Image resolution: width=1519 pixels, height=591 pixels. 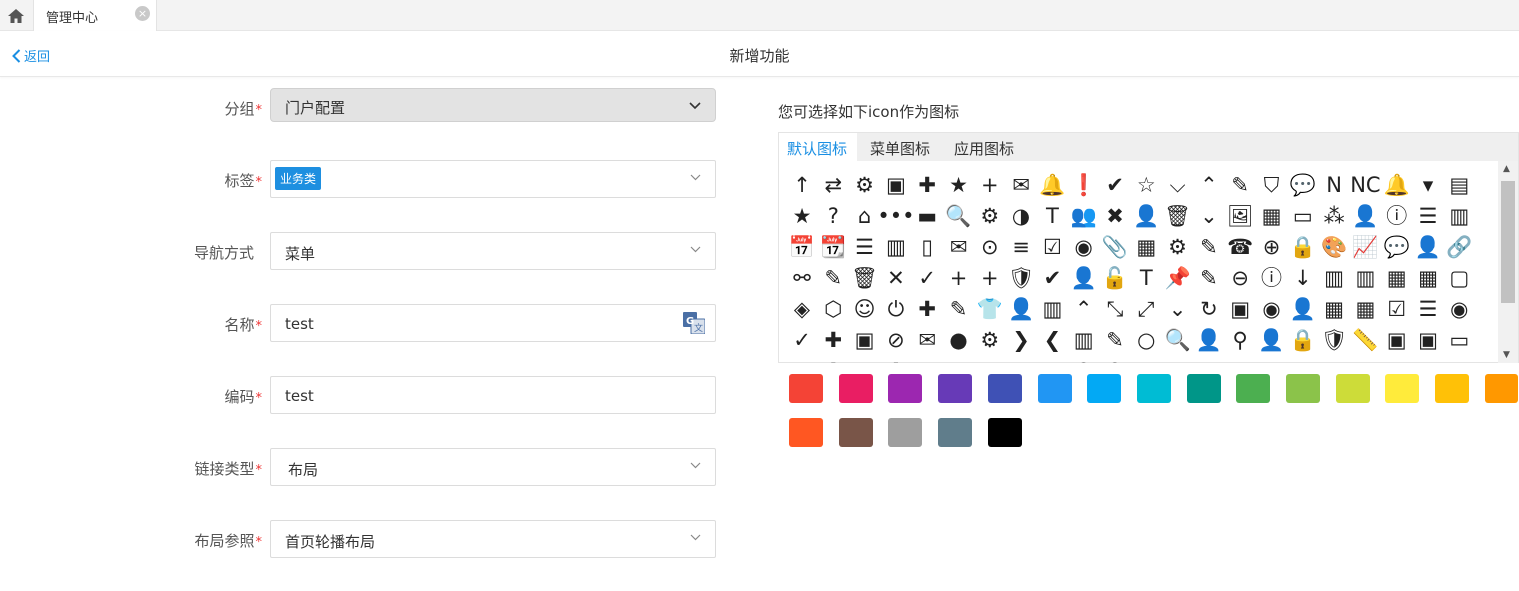 What do you see at coordinates (1272, 247) in the screenshot?
I see `icon-option: ⊕` at bounding box center [1272, 247].